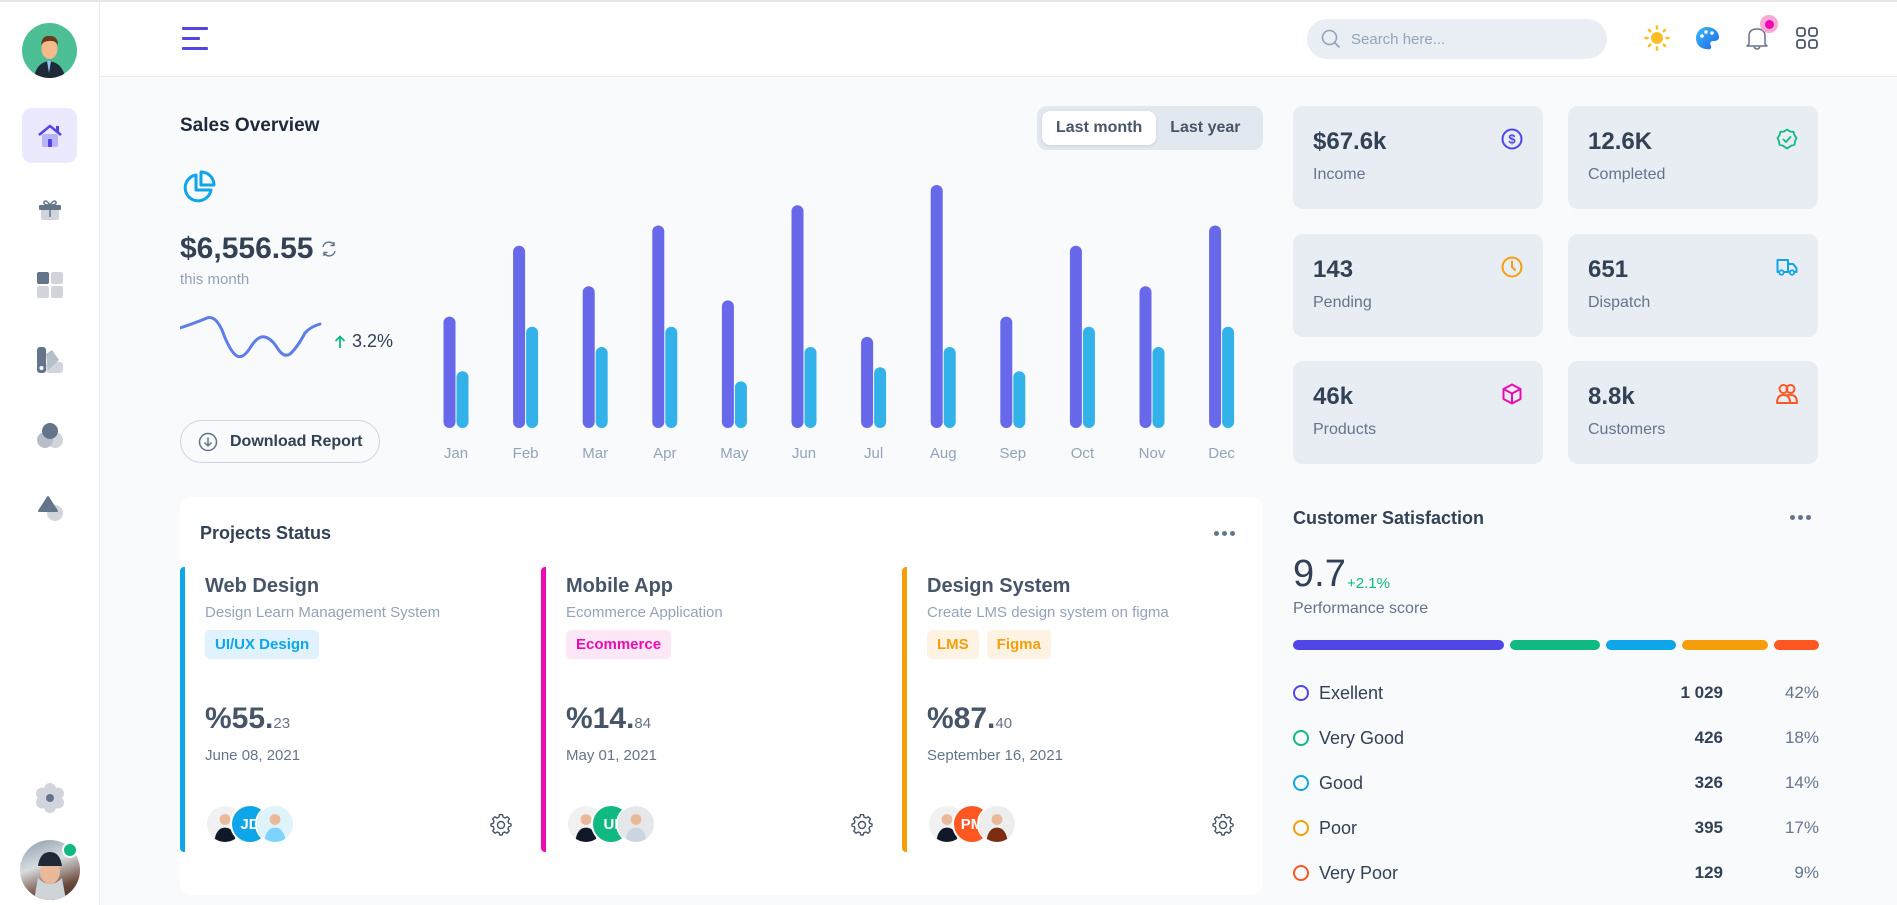  What do you see at coordinates (1338, 827) in the screenshot?
I see `satisfaction-label: Poor` at bounding box center [1338, 827].